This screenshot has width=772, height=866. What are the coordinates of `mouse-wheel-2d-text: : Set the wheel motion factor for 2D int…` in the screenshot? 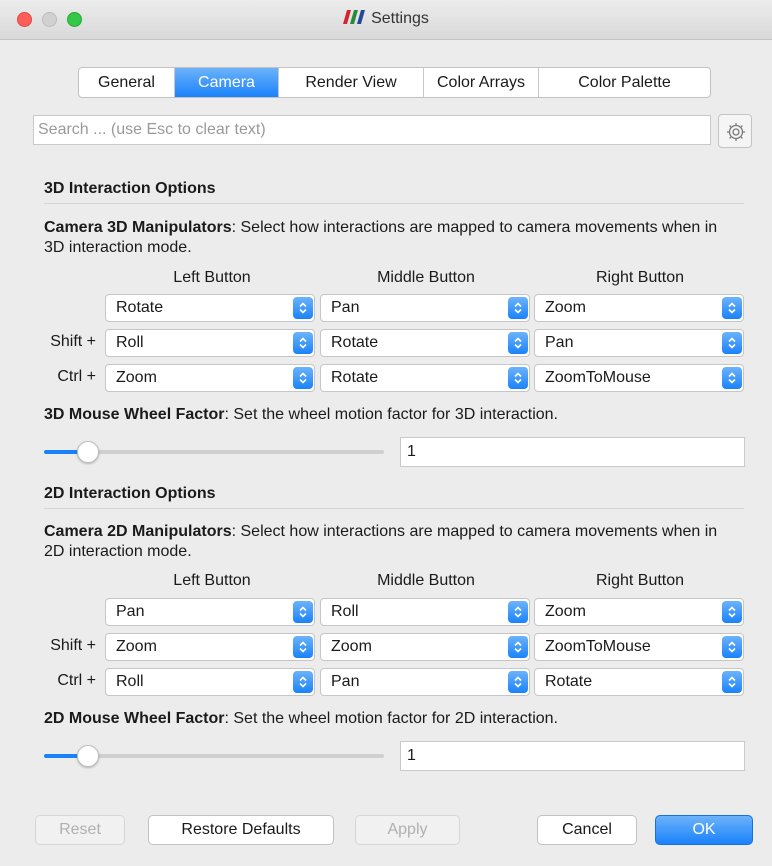 It's located at (391, 718).